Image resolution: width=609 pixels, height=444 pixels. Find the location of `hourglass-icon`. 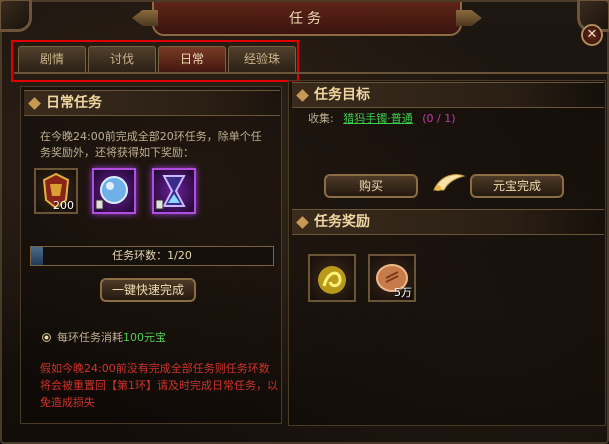

hourglass-icon is located at coordinates (170, 192).